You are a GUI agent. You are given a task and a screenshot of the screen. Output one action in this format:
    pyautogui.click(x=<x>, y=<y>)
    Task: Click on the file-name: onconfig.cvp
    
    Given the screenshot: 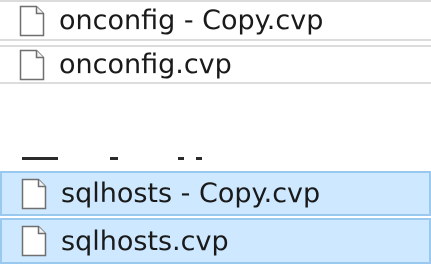 What is the action you would take?
    pyautogui.click(x=145, y=64)
    